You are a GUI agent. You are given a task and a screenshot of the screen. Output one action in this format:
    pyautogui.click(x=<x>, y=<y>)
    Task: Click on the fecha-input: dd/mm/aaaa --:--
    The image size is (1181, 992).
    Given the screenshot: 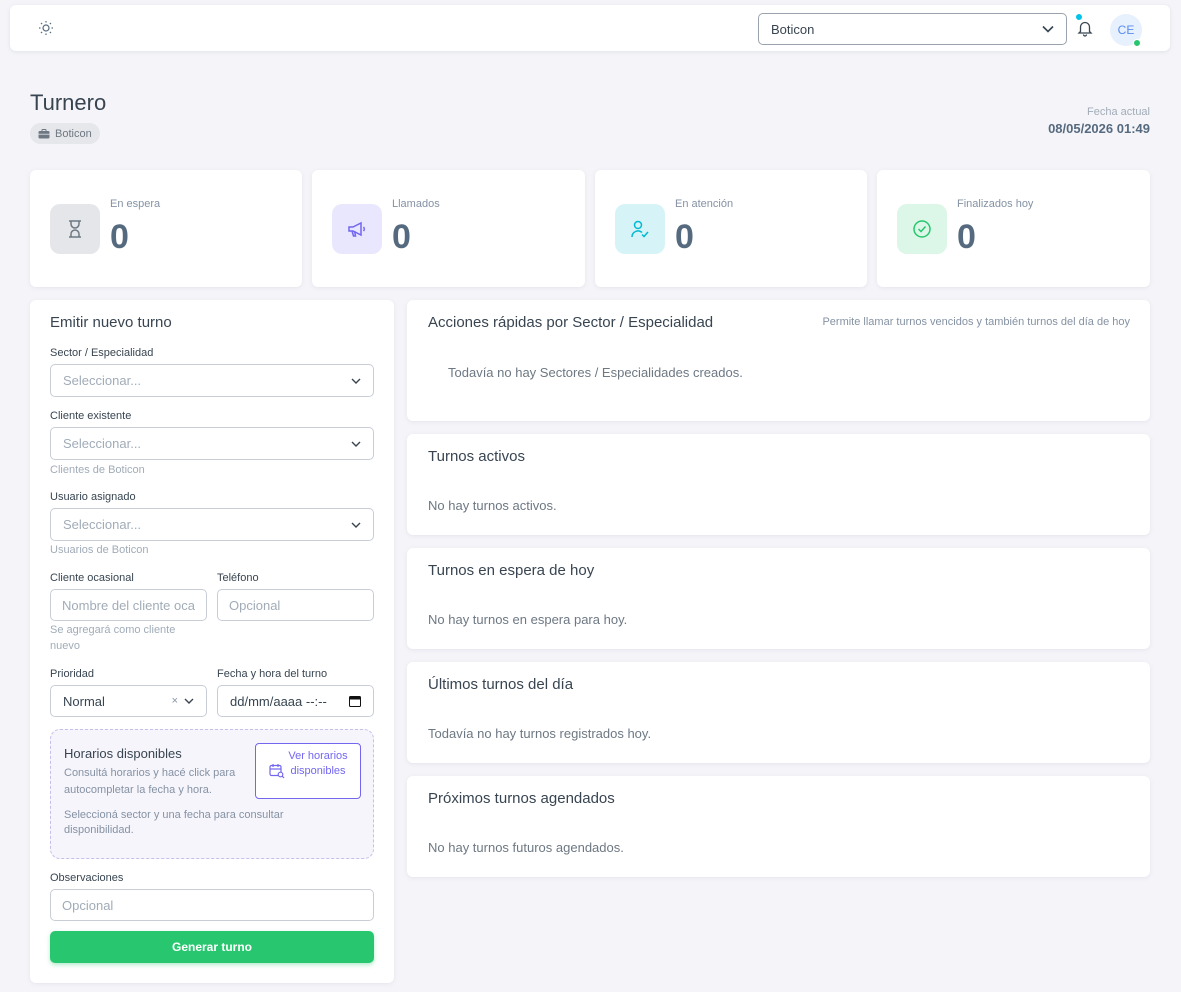 What is the action you would take?
    pyautogui.click(x=295, y=701)
    